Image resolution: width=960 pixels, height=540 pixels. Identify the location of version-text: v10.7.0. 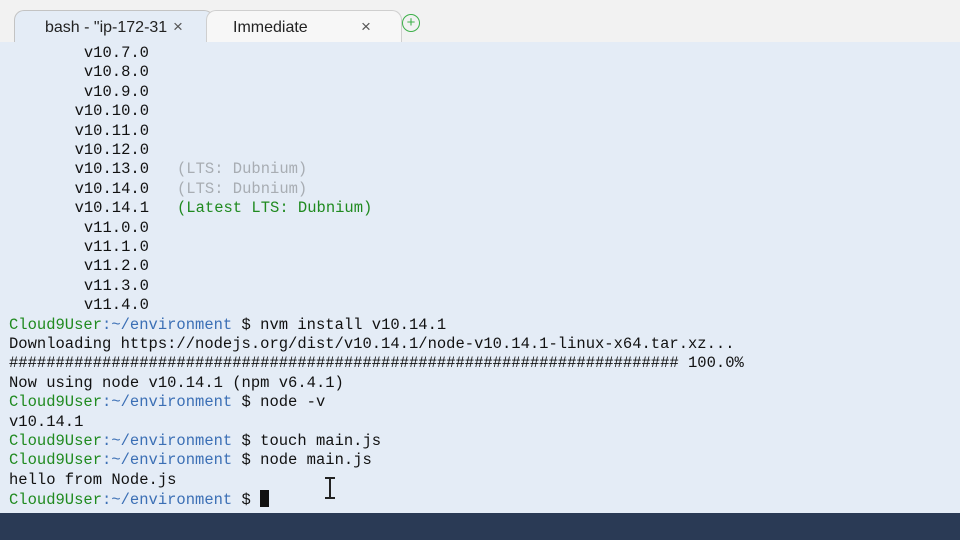
(116, 53).